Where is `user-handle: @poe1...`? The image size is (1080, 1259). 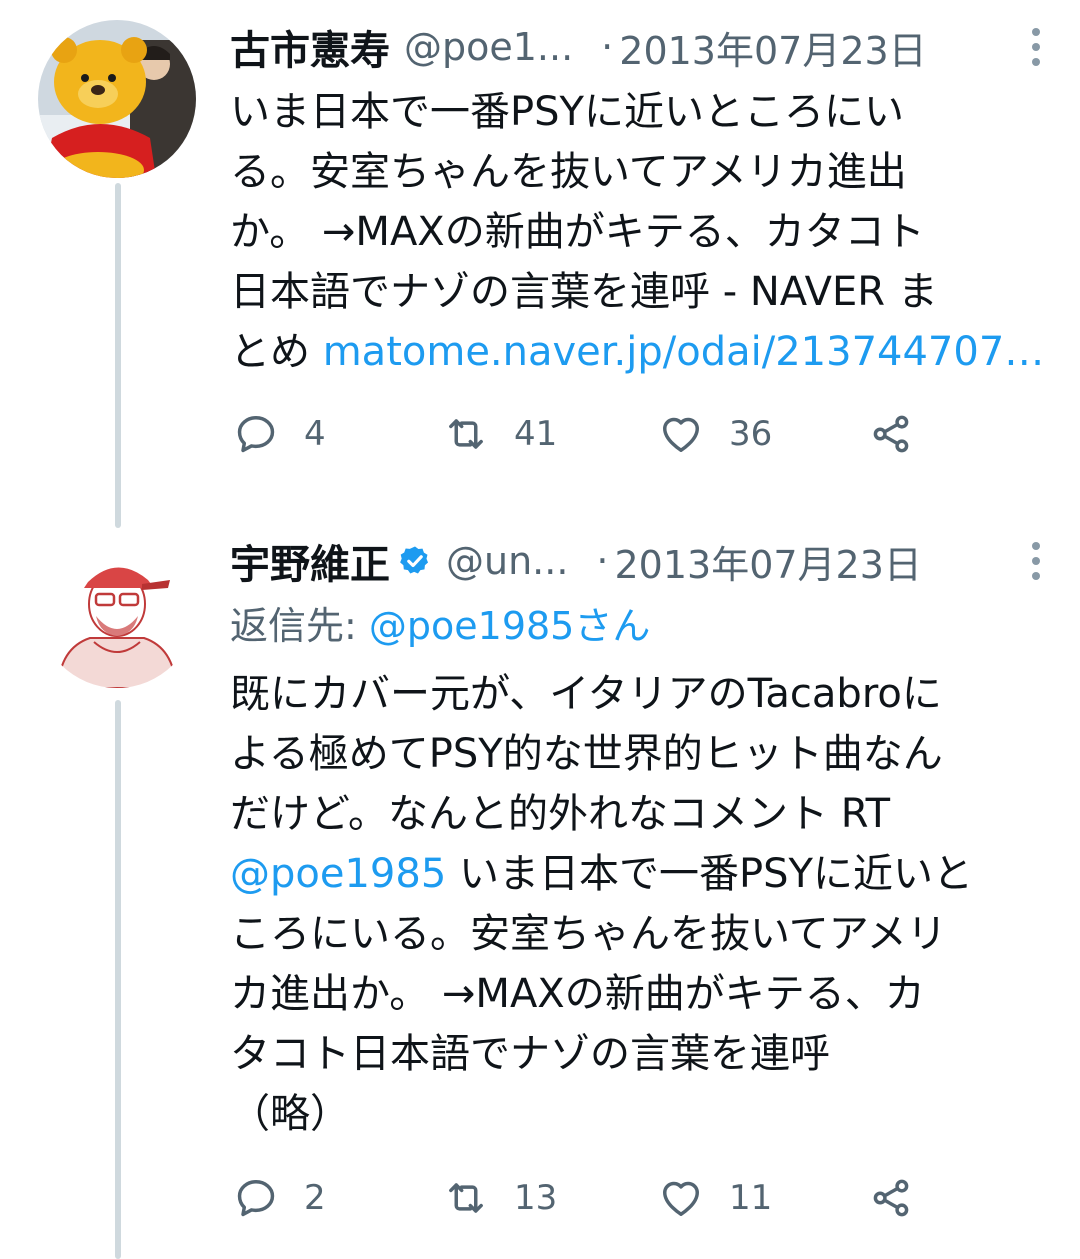 user-handle: @poe1... is located at coordinates (488, 47).